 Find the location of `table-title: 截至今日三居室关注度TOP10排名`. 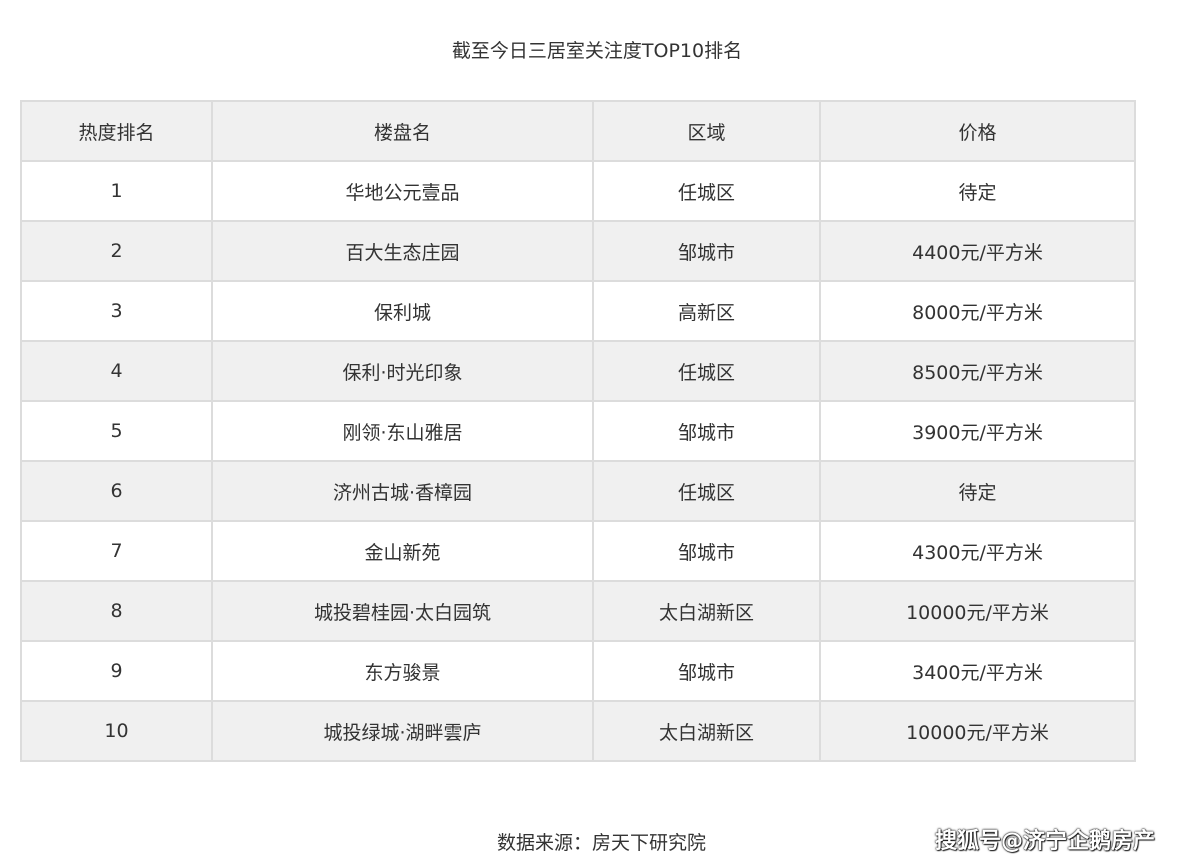

table-title: 截至今日三居室关注度TOP10排名 is located at coordinates (597, 51).